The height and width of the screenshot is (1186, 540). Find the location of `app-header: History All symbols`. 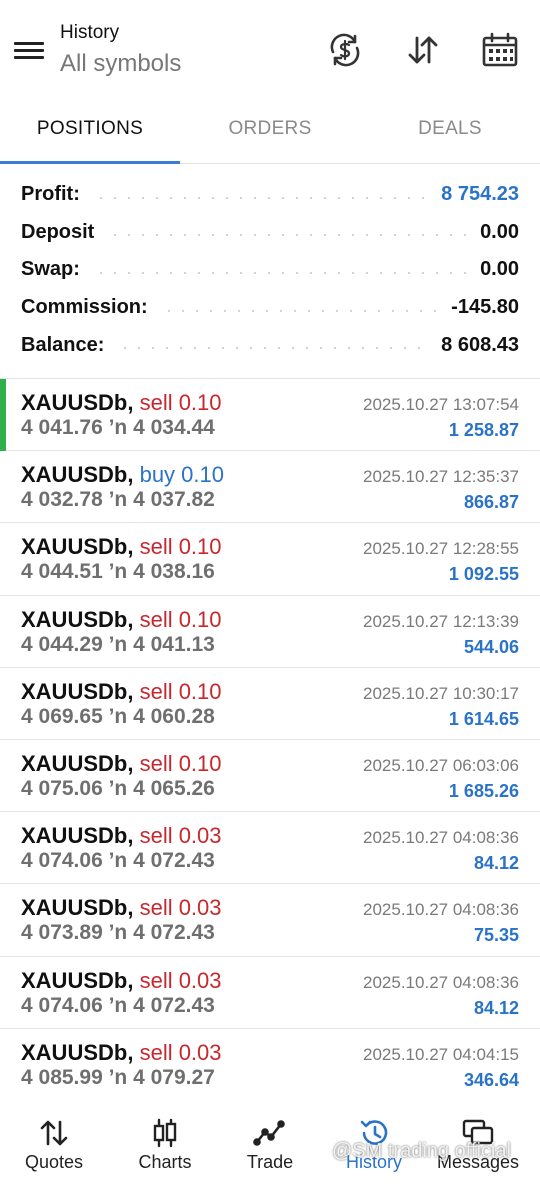

app-header: History All symbols is located at coordinates (270, 50).